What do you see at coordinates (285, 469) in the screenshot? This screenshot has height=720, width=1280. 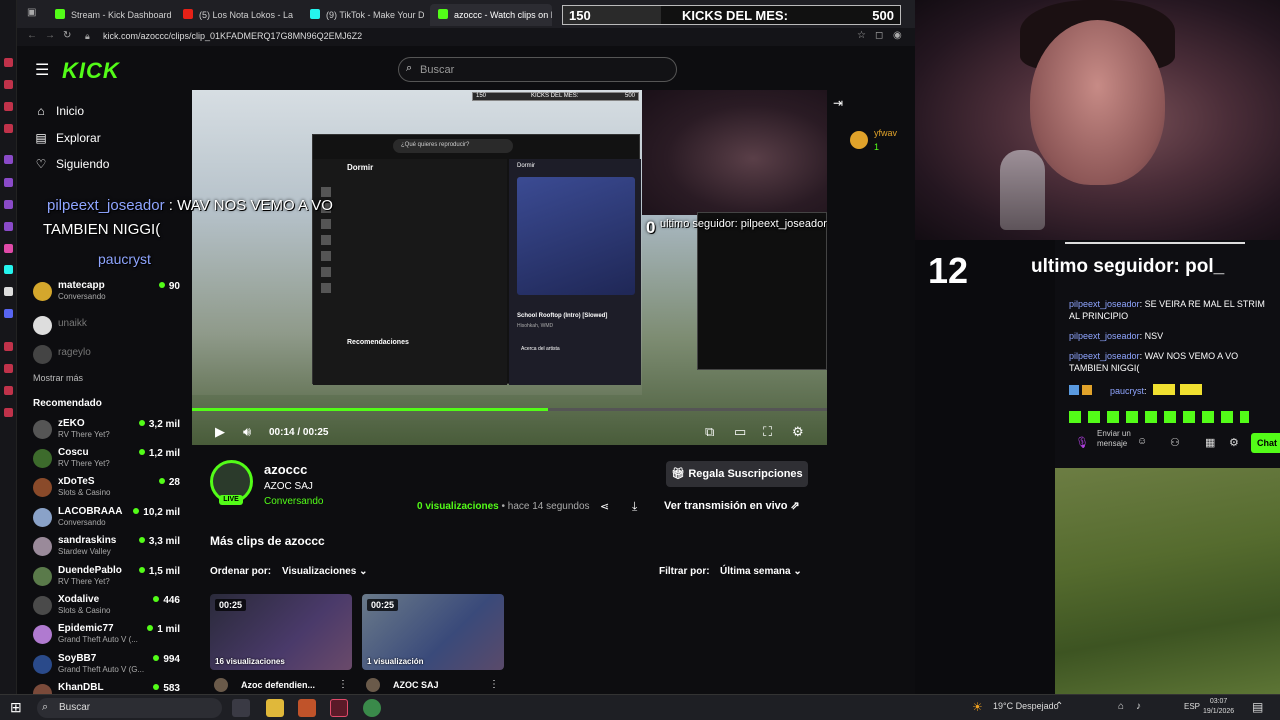 I see `channel-name: azoccc` at bounding box center [285, 469].